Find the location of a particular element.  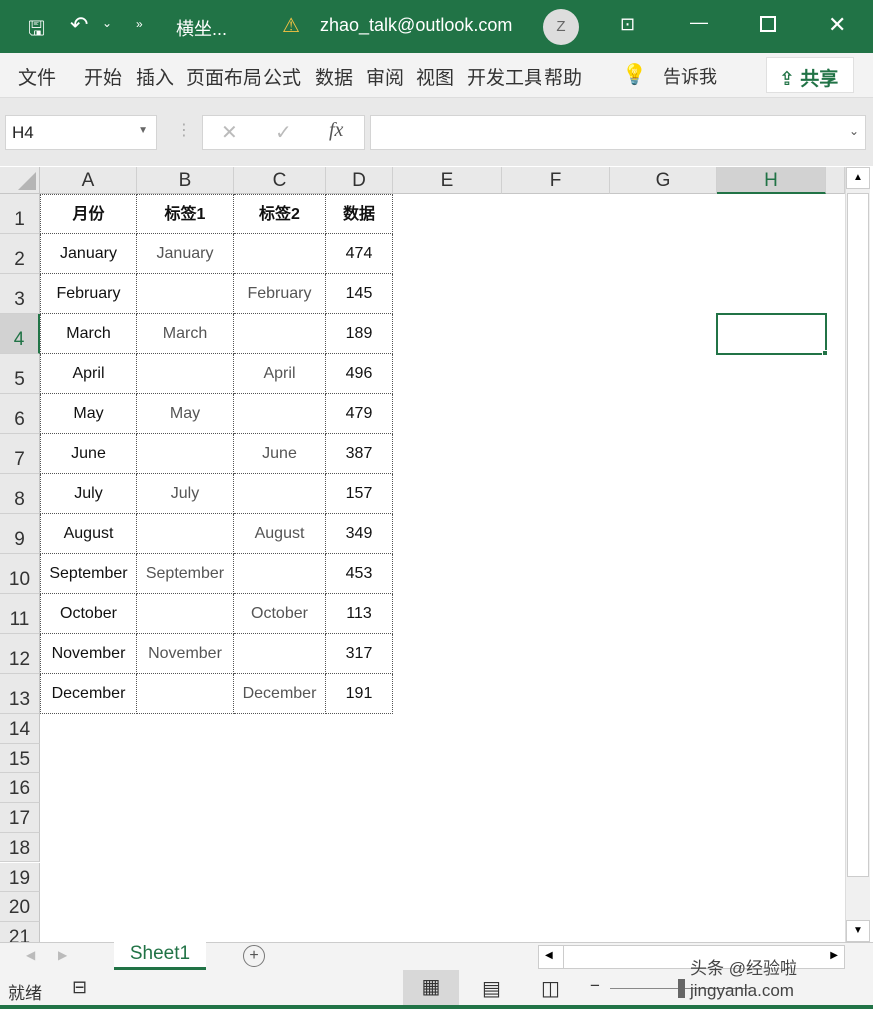

ribbon-tab: 数据 is located at coordinates (334, 76).